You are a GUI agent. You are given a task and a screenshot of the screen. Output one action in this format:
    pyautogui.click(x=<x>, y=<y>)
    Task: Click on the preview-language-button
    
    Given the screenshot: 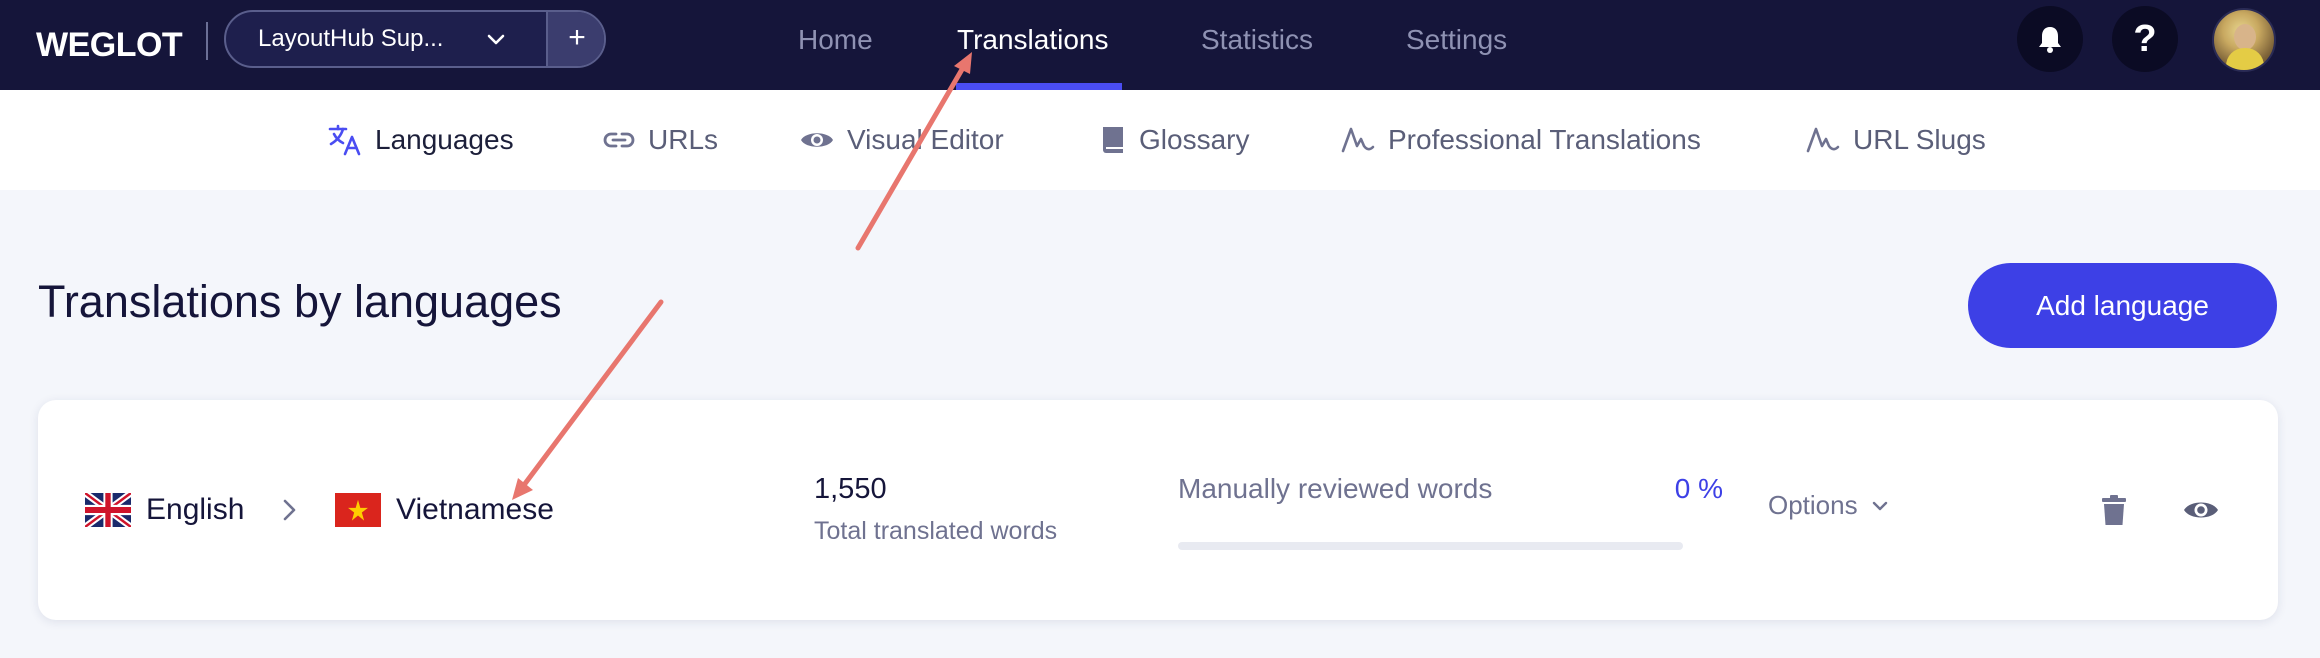 What is the action you would take?
    pyautogui.click(x=2201, y=510)
    